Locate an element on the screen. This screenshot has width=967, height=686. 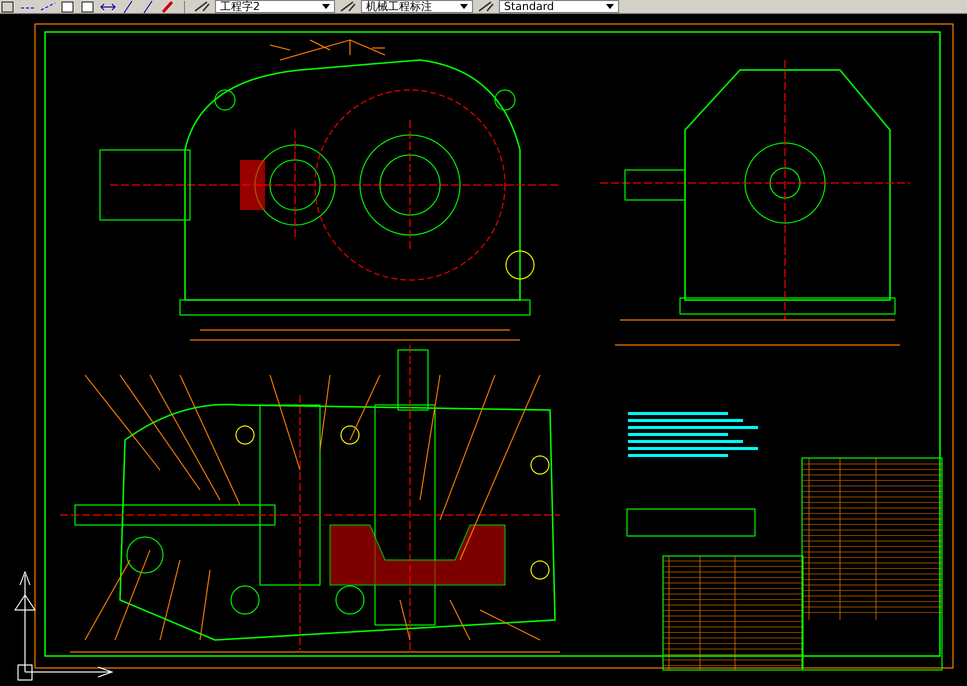
text-style-icon is located at coordinates (202, 6).